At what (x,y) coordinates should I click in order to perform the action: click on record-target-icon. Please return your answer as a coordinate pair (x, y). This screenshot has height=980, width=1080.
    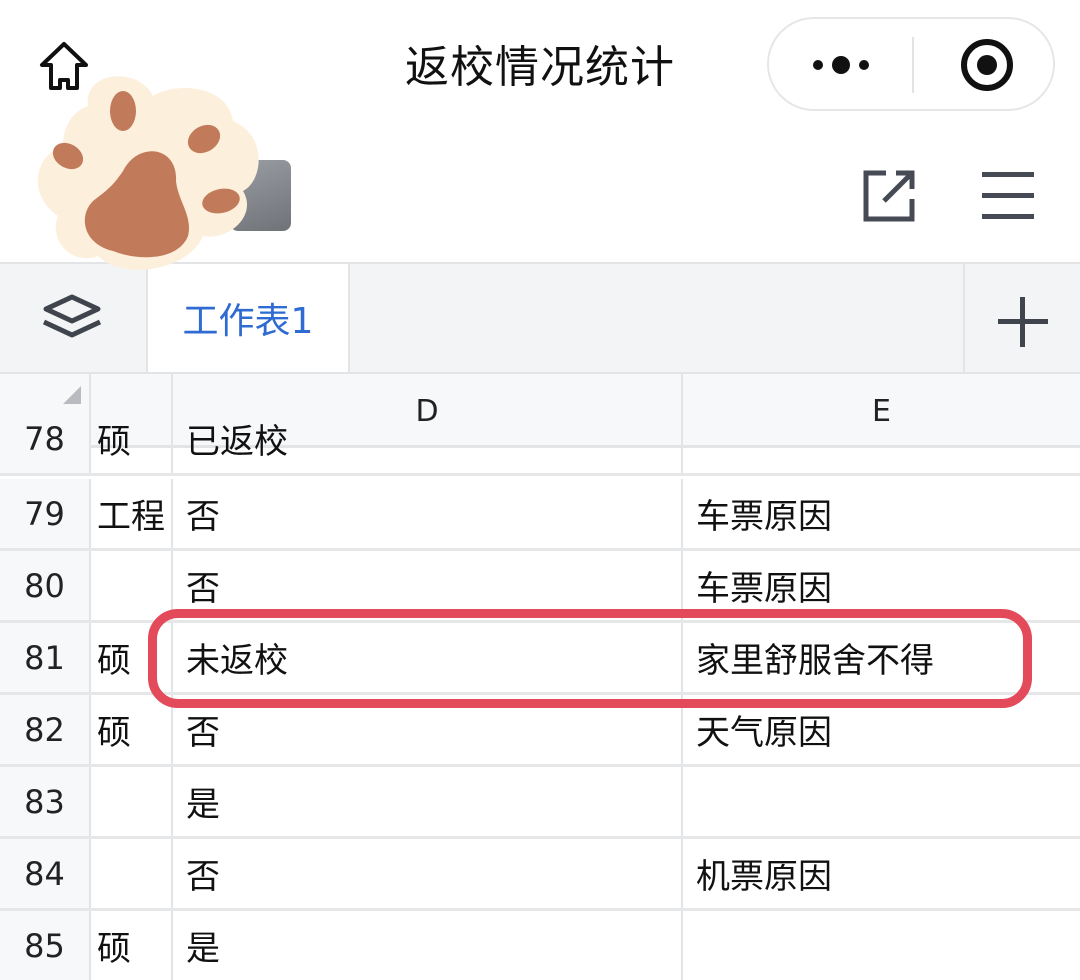
    Looking at the image, I should click on (987, 65).